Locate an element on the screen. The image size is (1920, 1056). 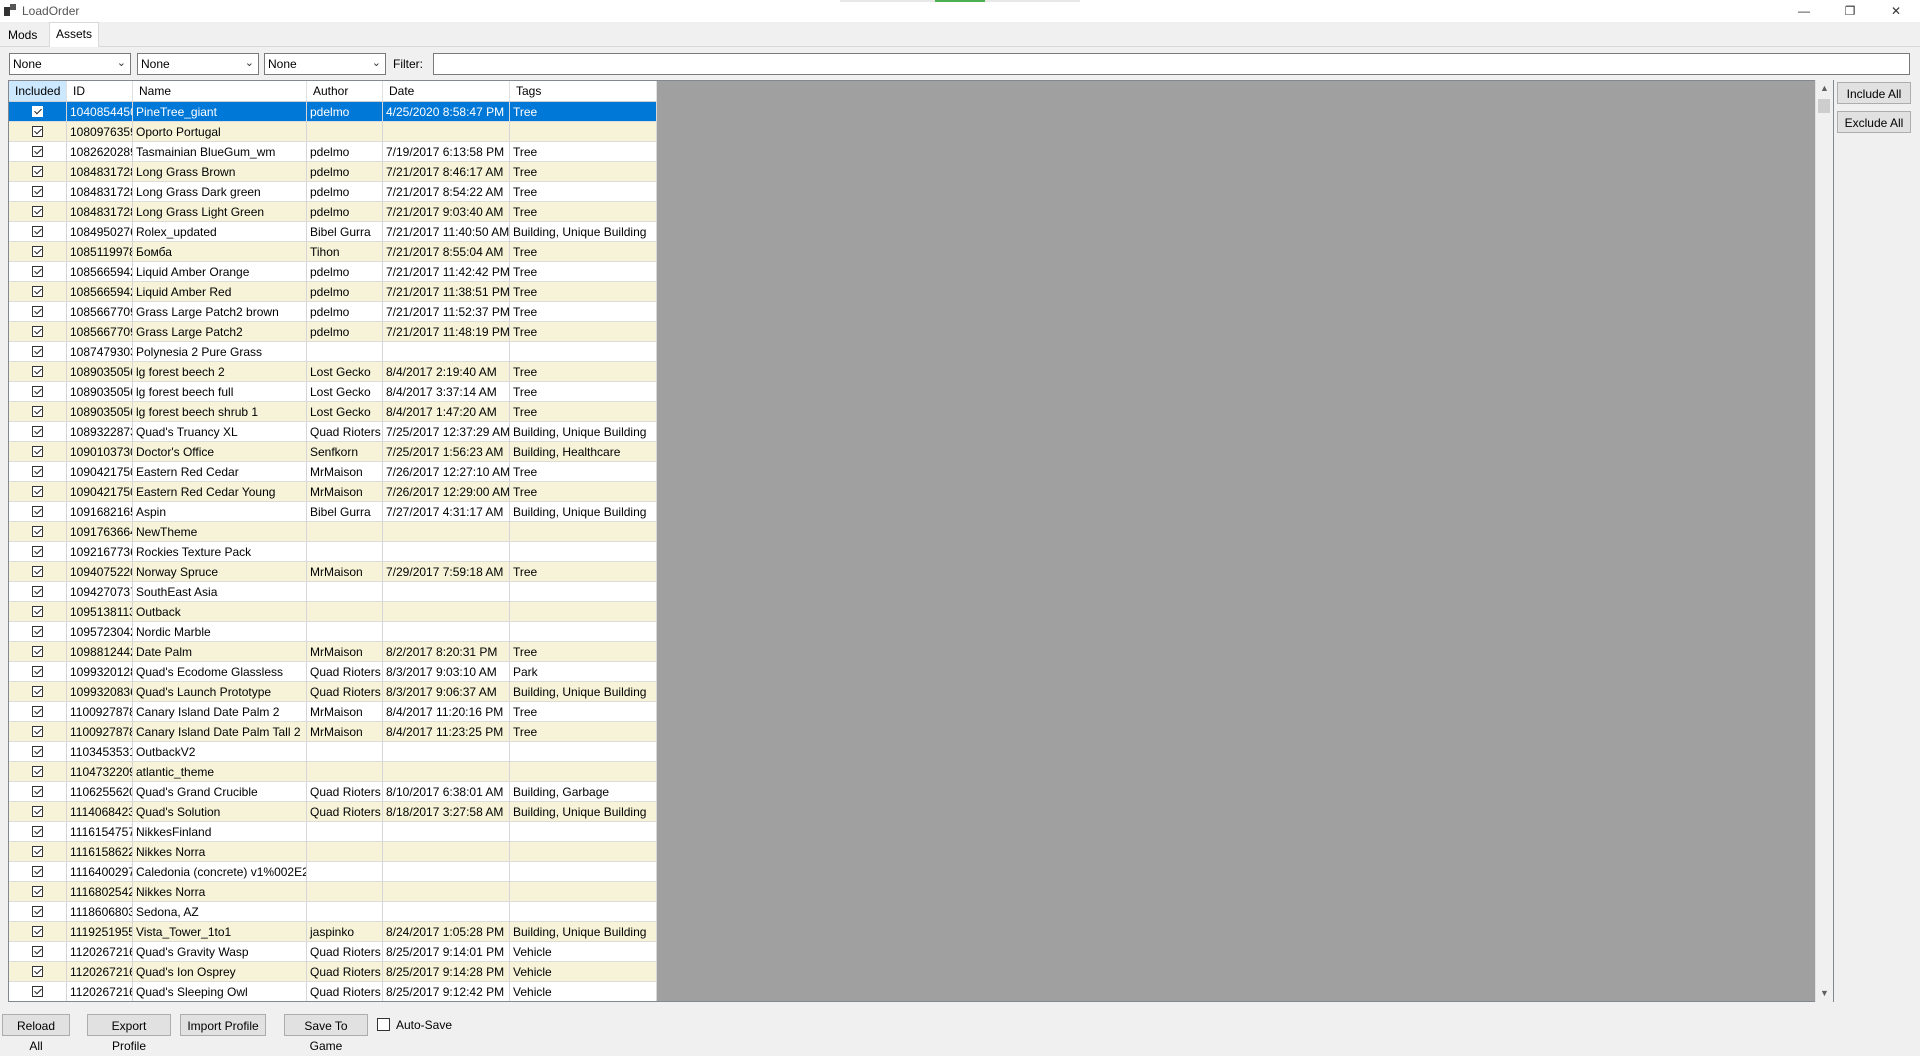
table-row: 1116400297 Caledonia (concrete) v1%002E2 is located at coordinates (333, 872).